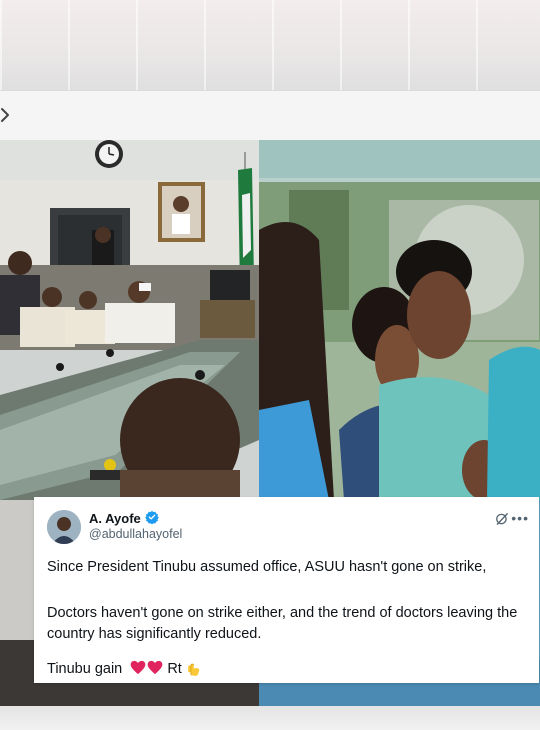 This screenshot has width=540, height=730. I want to click on more-icon: •••, so click(520, 518).